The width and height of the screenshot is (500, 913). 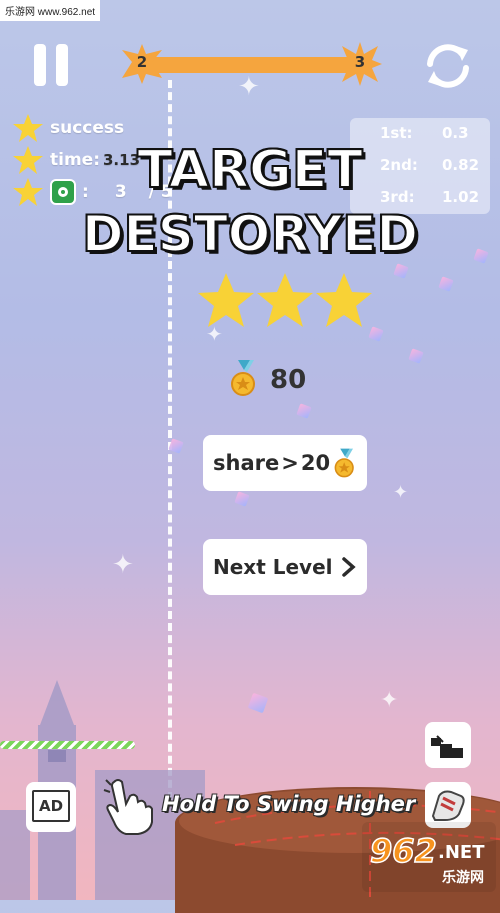 What do you see at coordinates (87, 128) in the screenshot?
I see `result-label: success` at bounding box center [87, 128].